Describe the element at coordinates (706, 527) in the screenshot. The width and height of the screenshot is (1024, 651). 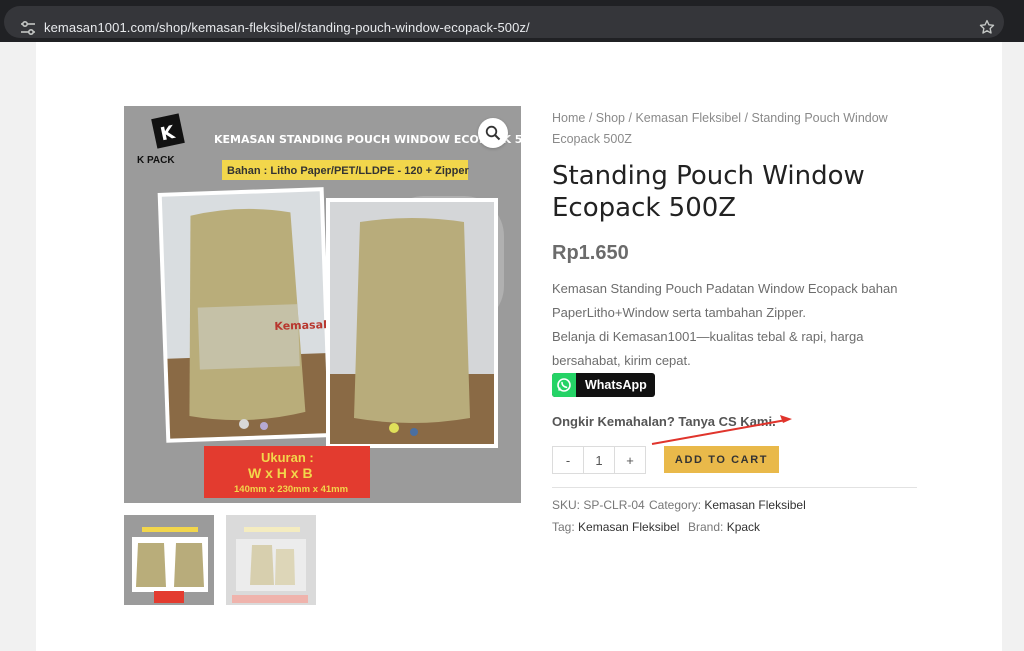
I see `brand-label: Brand:` at that location.